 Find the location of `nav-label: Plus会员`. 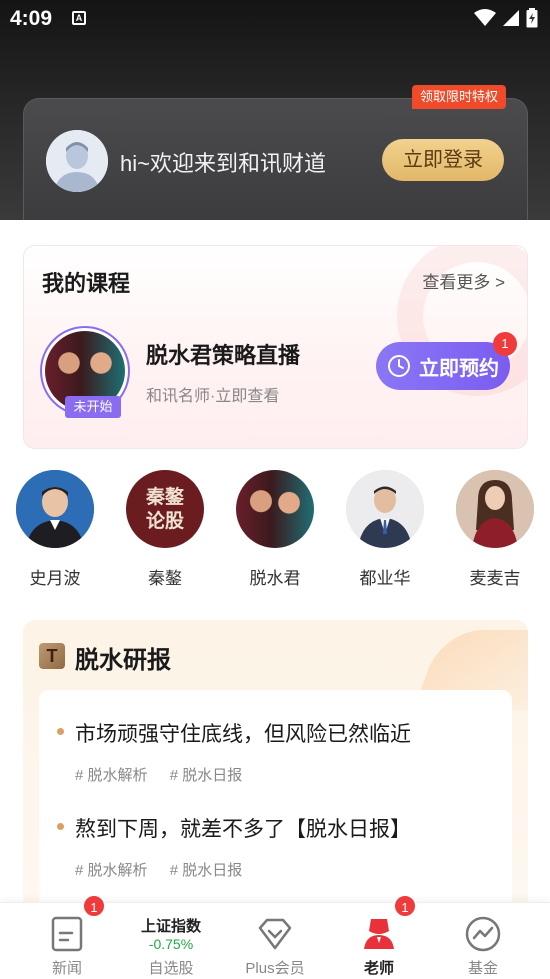

nav-label: Plus会员 is located at coordinates (275, 968).